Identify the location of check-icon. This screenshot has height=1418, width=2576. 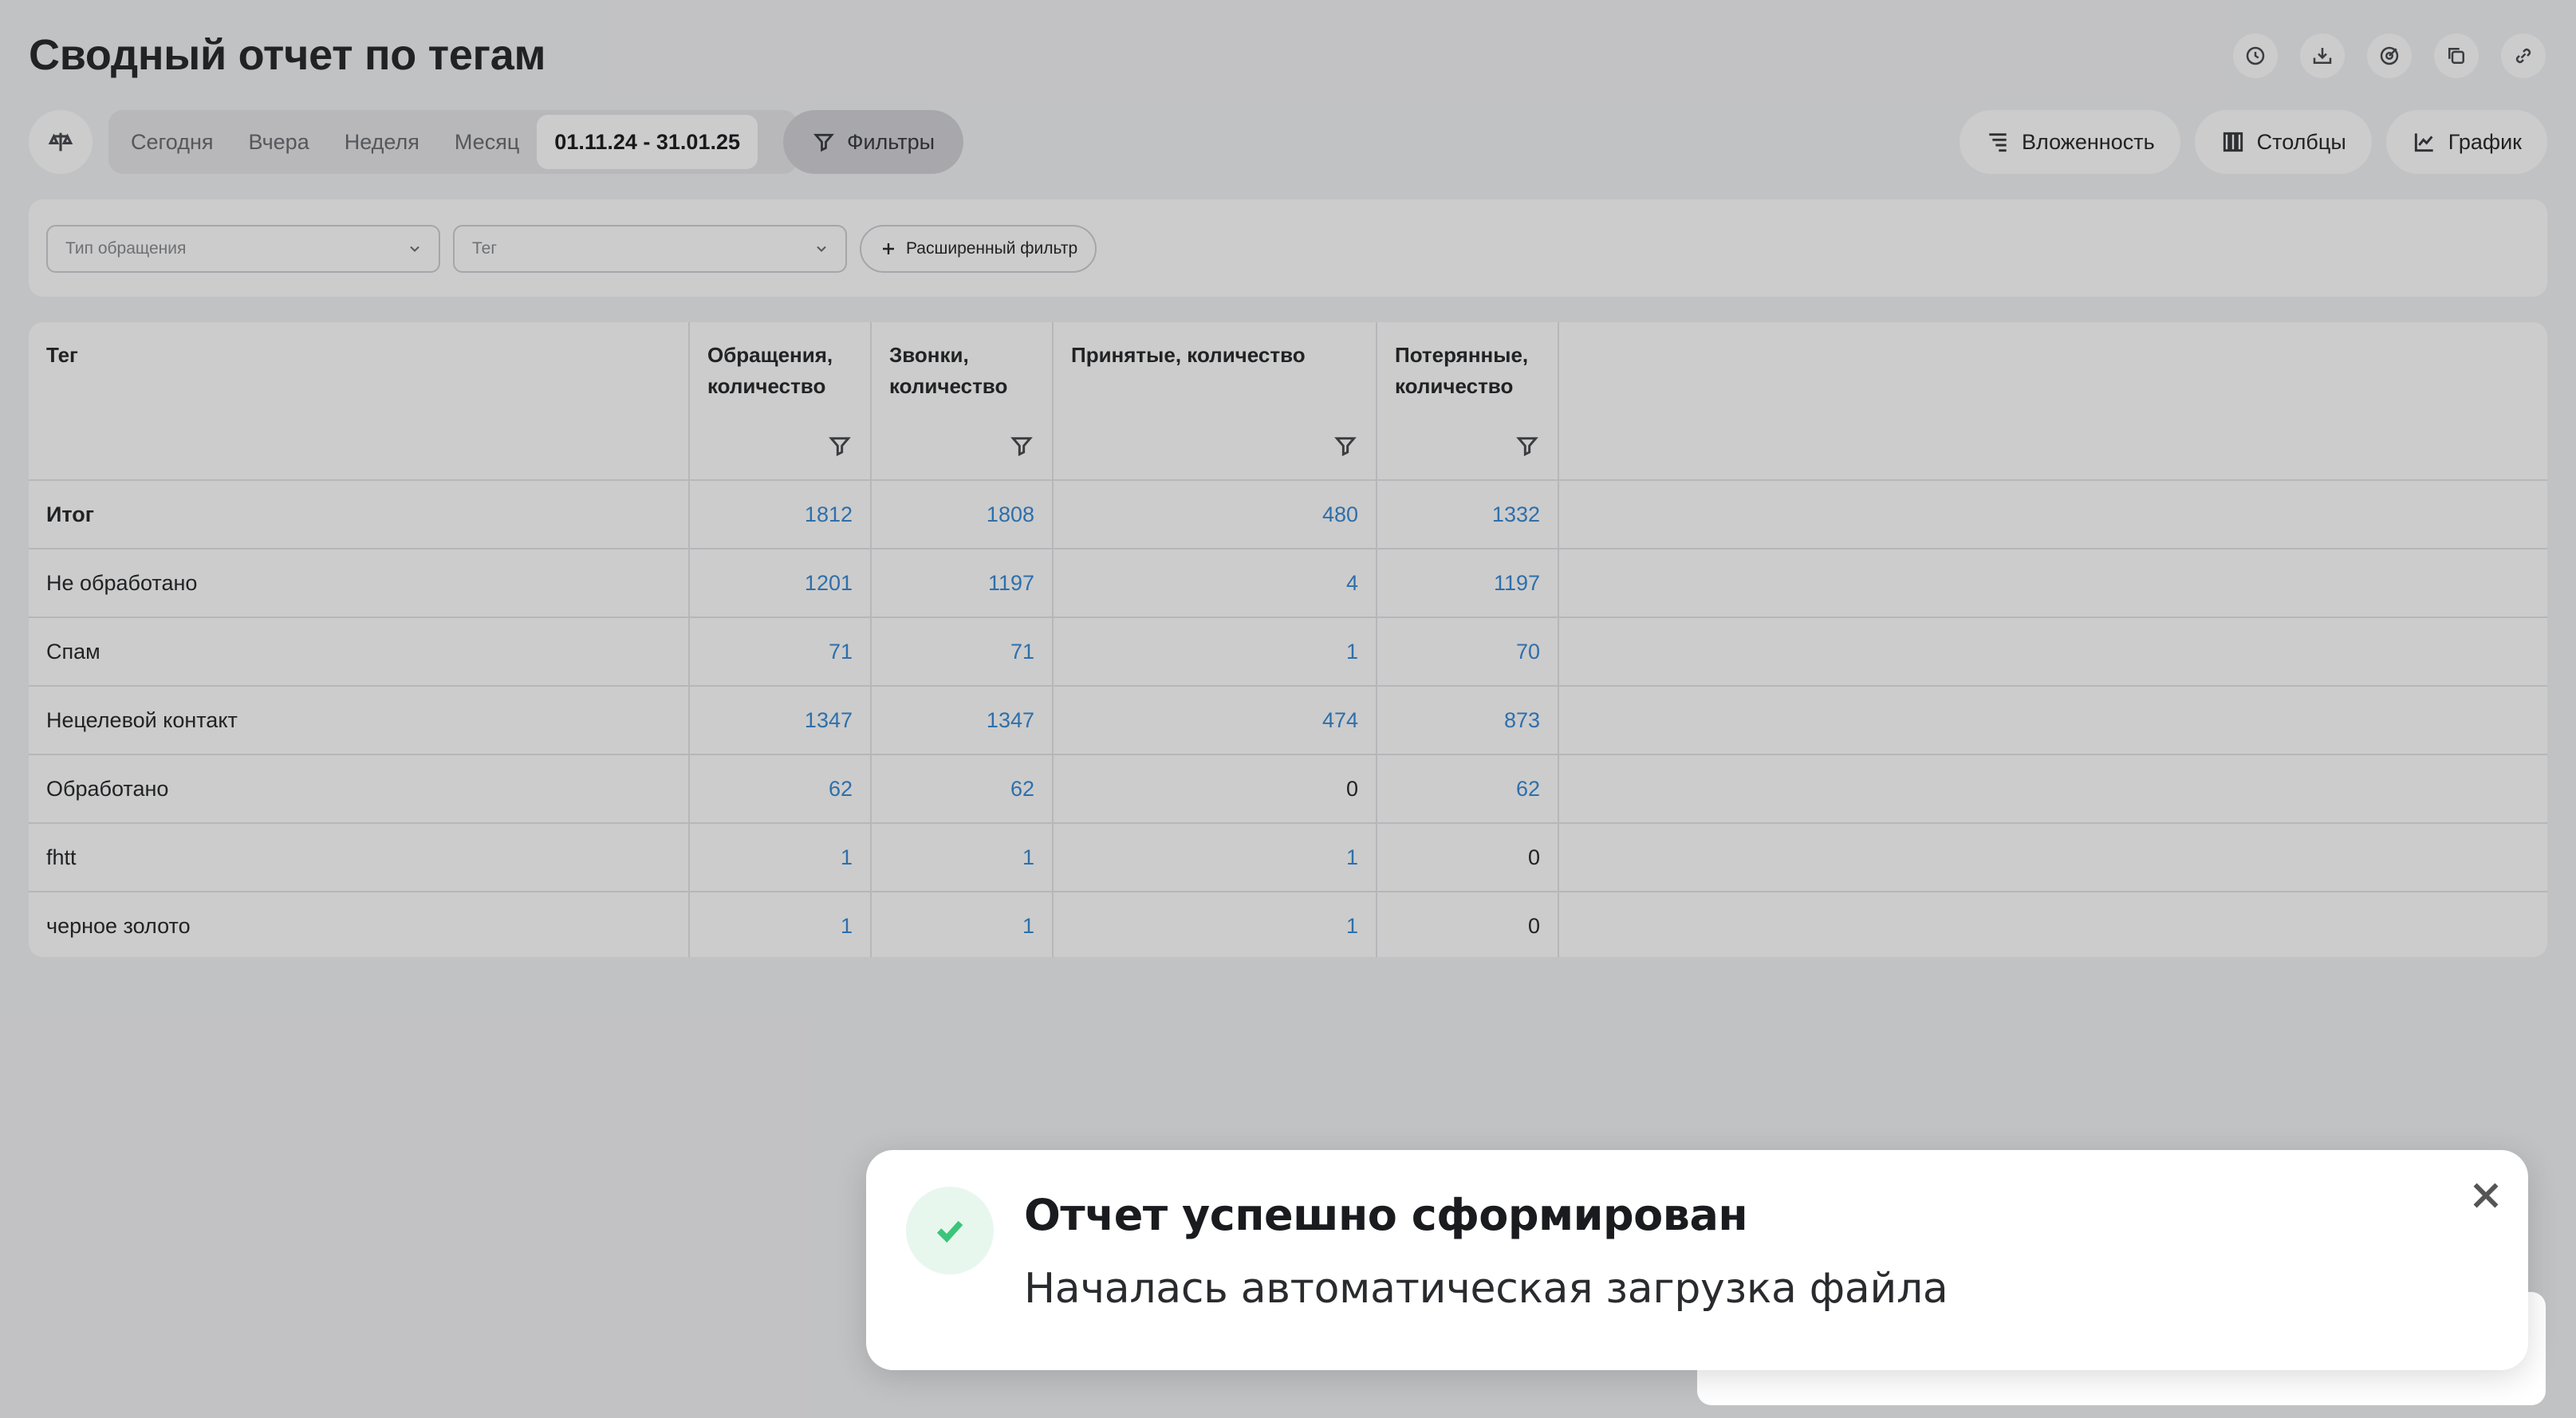
(949, 1231).